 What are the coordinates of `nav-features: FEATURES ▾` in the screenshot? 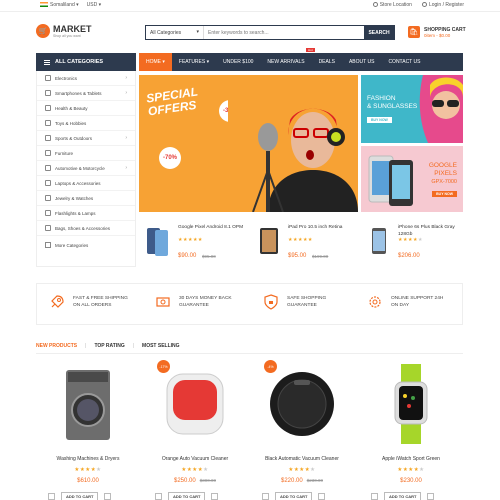 It's located at (194, 62).